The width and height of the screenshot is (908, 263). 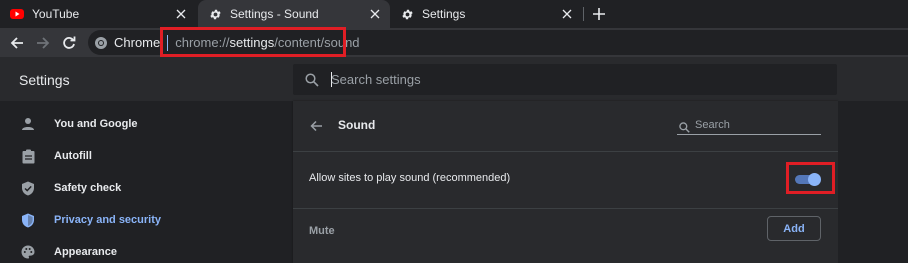 What do you see at coordinates (28, 252) in the screenshot?
I see `palette-icon` at bounding box center [28, 252].